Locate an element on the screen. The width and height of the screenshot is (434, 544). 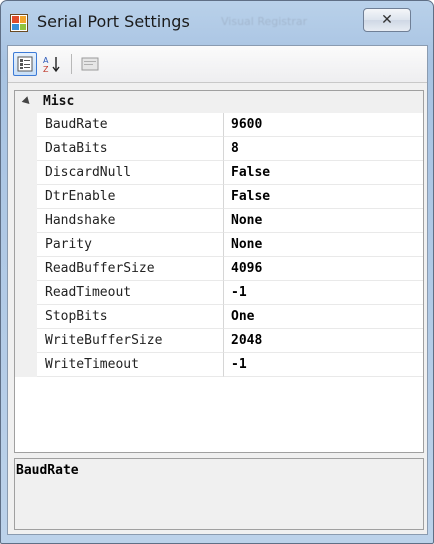
property-name: DtrEnable is located at coordinates (130, 197).